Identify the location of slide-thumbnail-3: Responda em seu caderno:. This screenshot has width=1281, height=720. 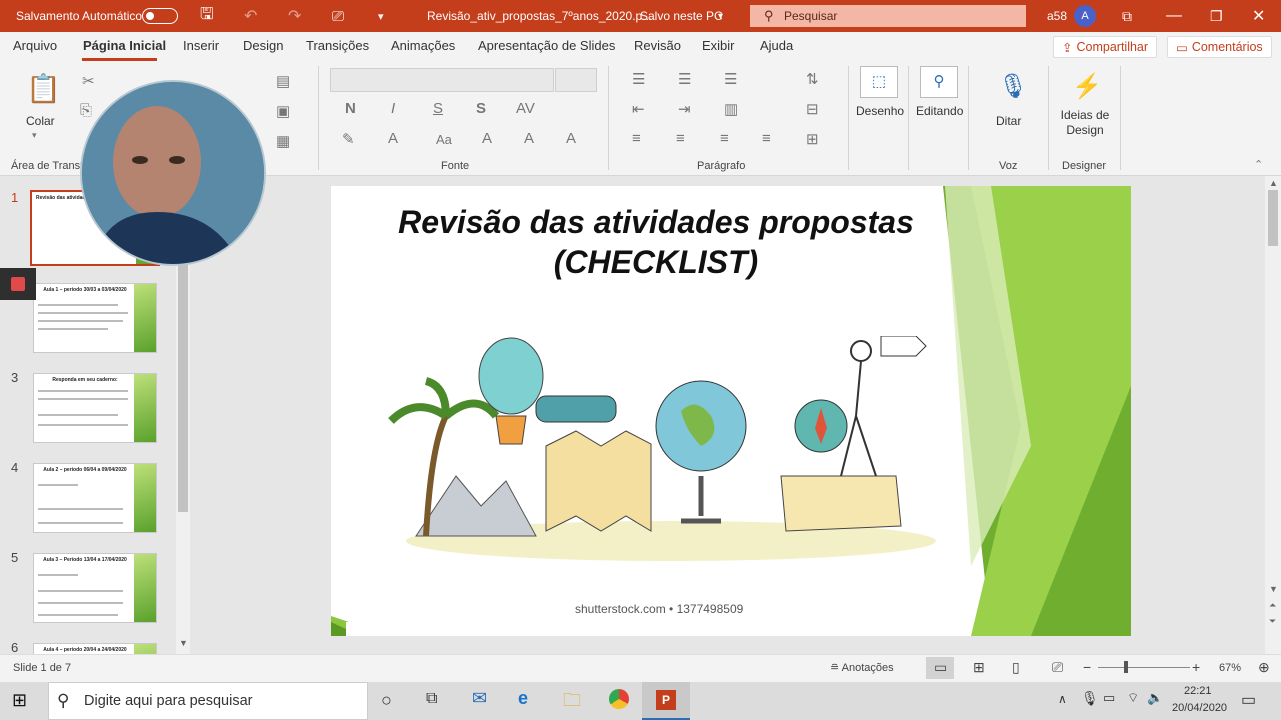
(95, 408).